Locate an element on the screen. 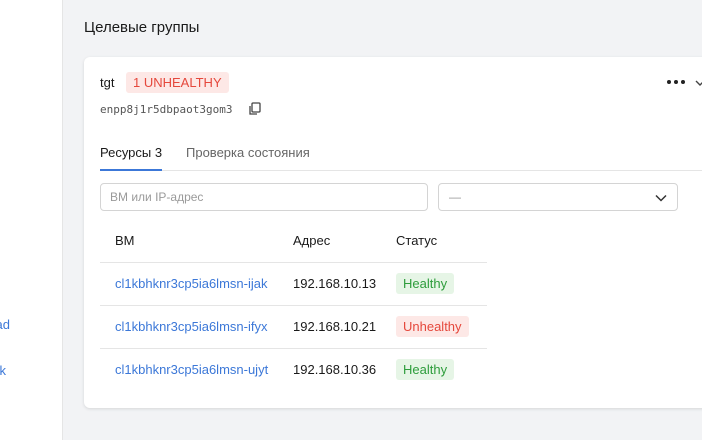 Image resolution: width=702 pixels, height=440 pixels. sidebar: ad k is located at coordinates (31, 220).